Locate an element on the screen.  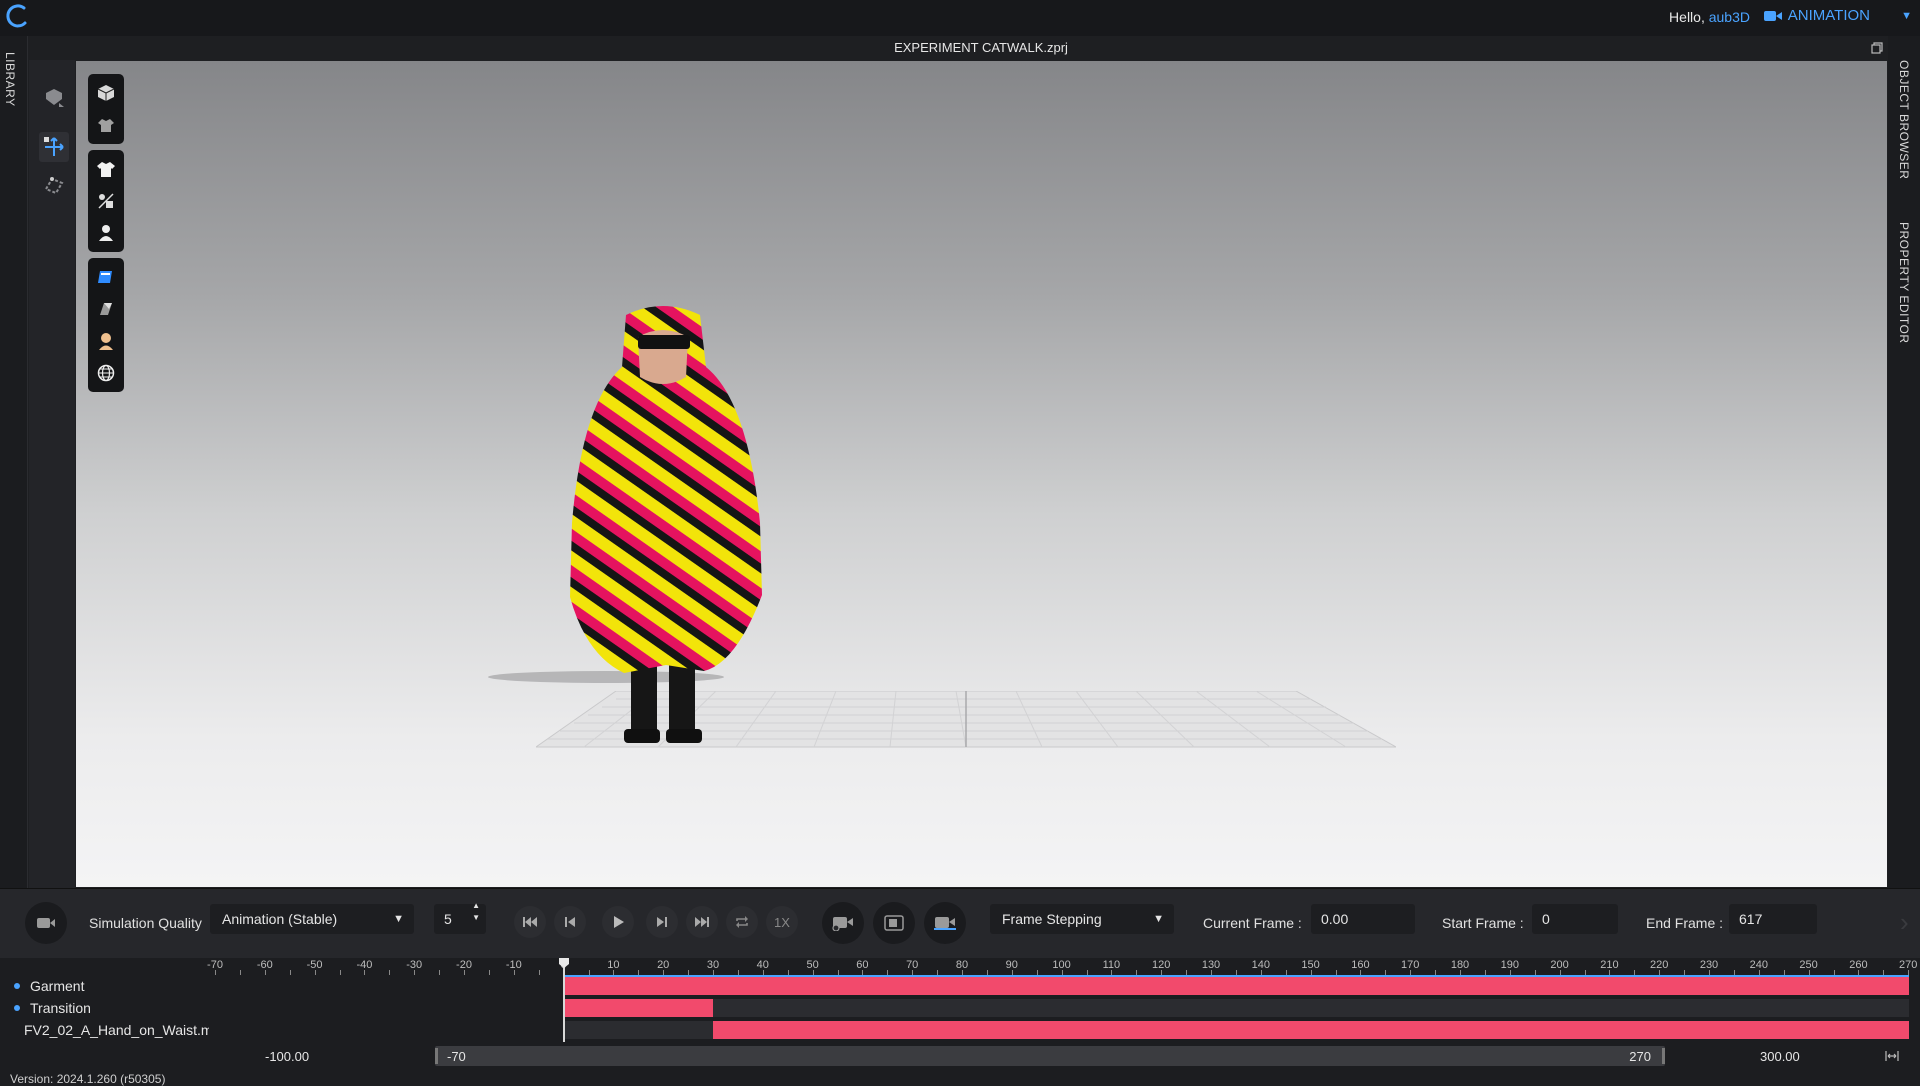
range-start: -70 is located at coordinates (456, 1056).